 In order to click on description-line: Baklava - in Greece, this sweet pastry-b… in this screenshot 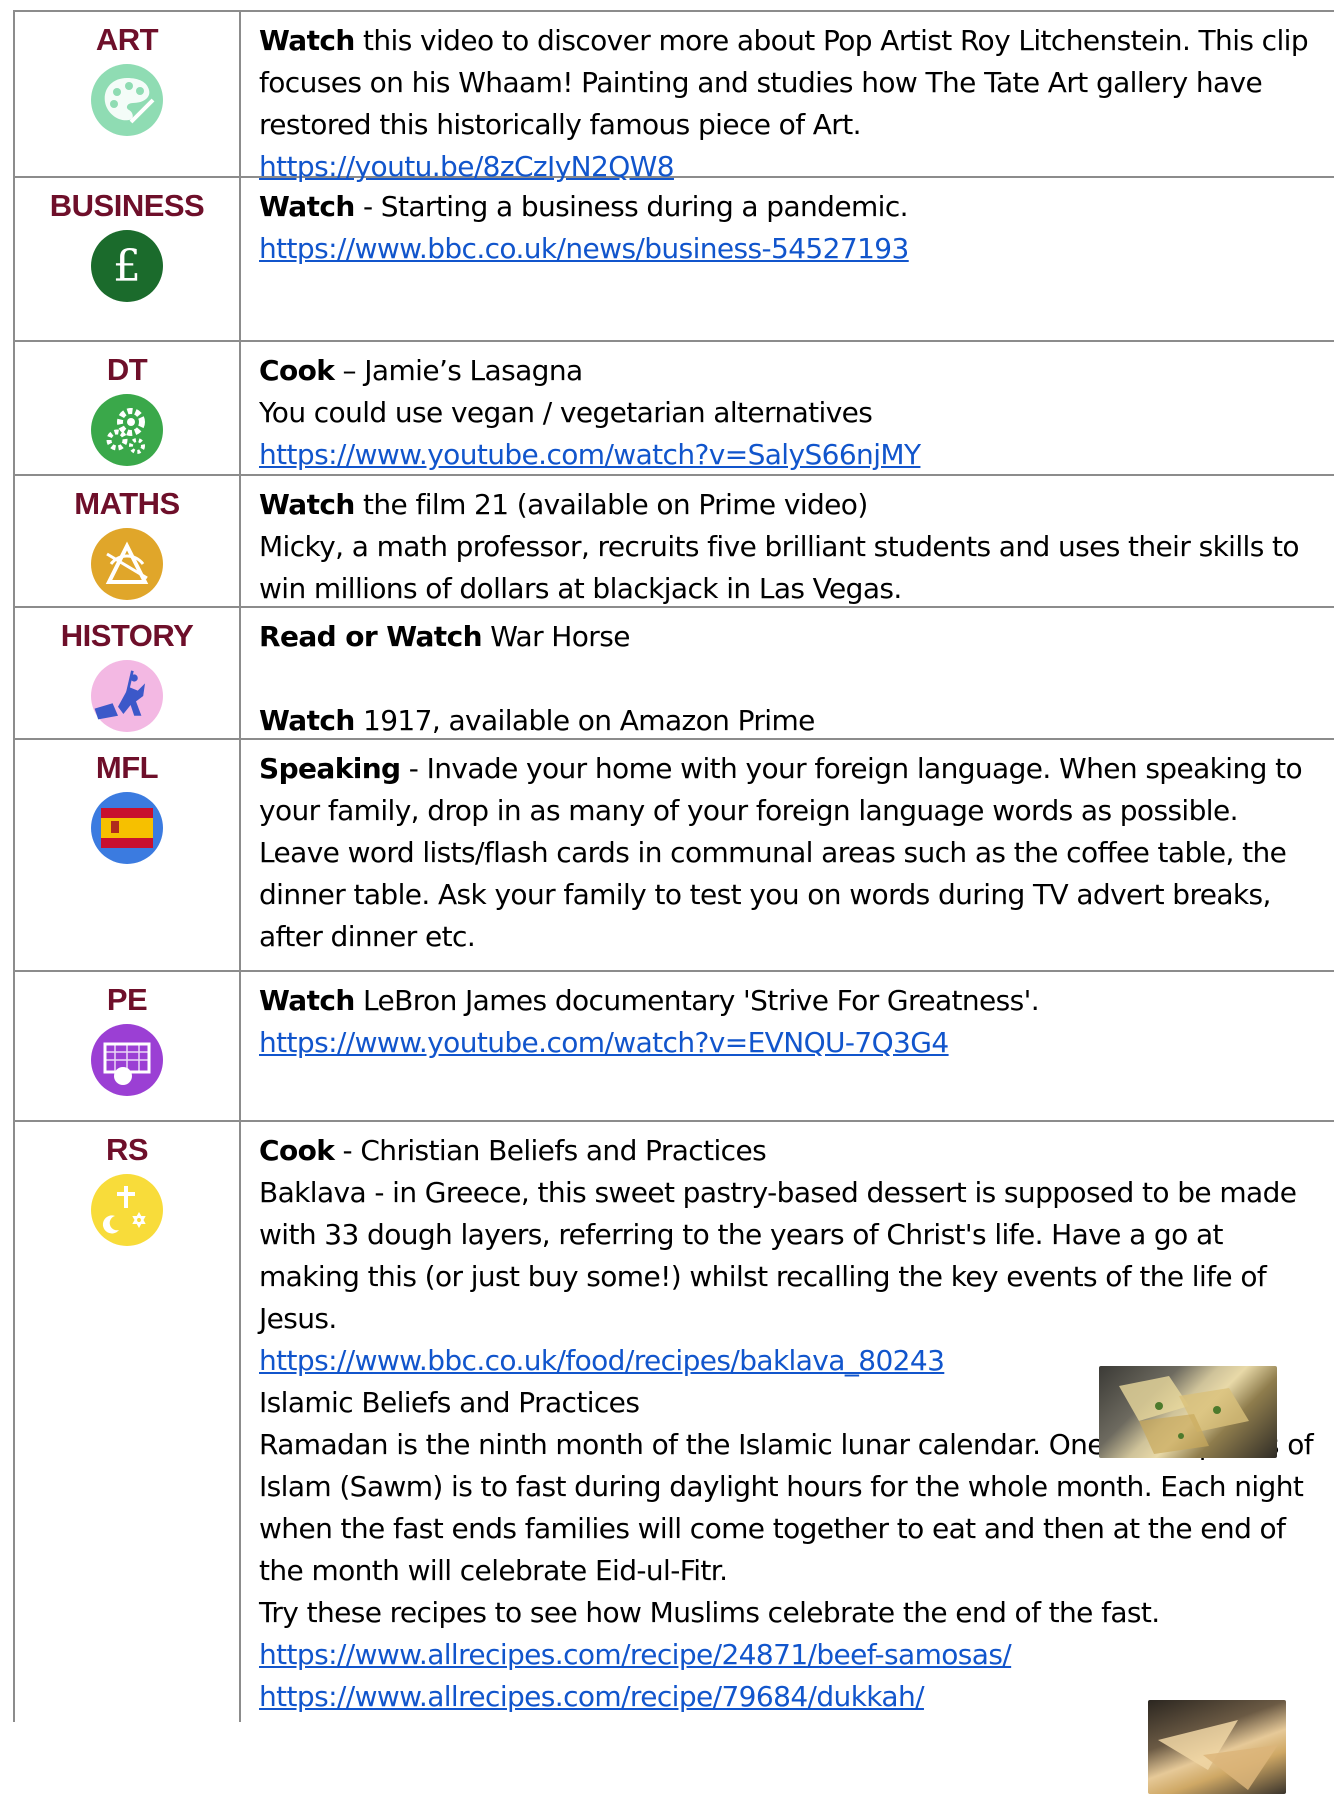, I will do `click(789, 1256)`.